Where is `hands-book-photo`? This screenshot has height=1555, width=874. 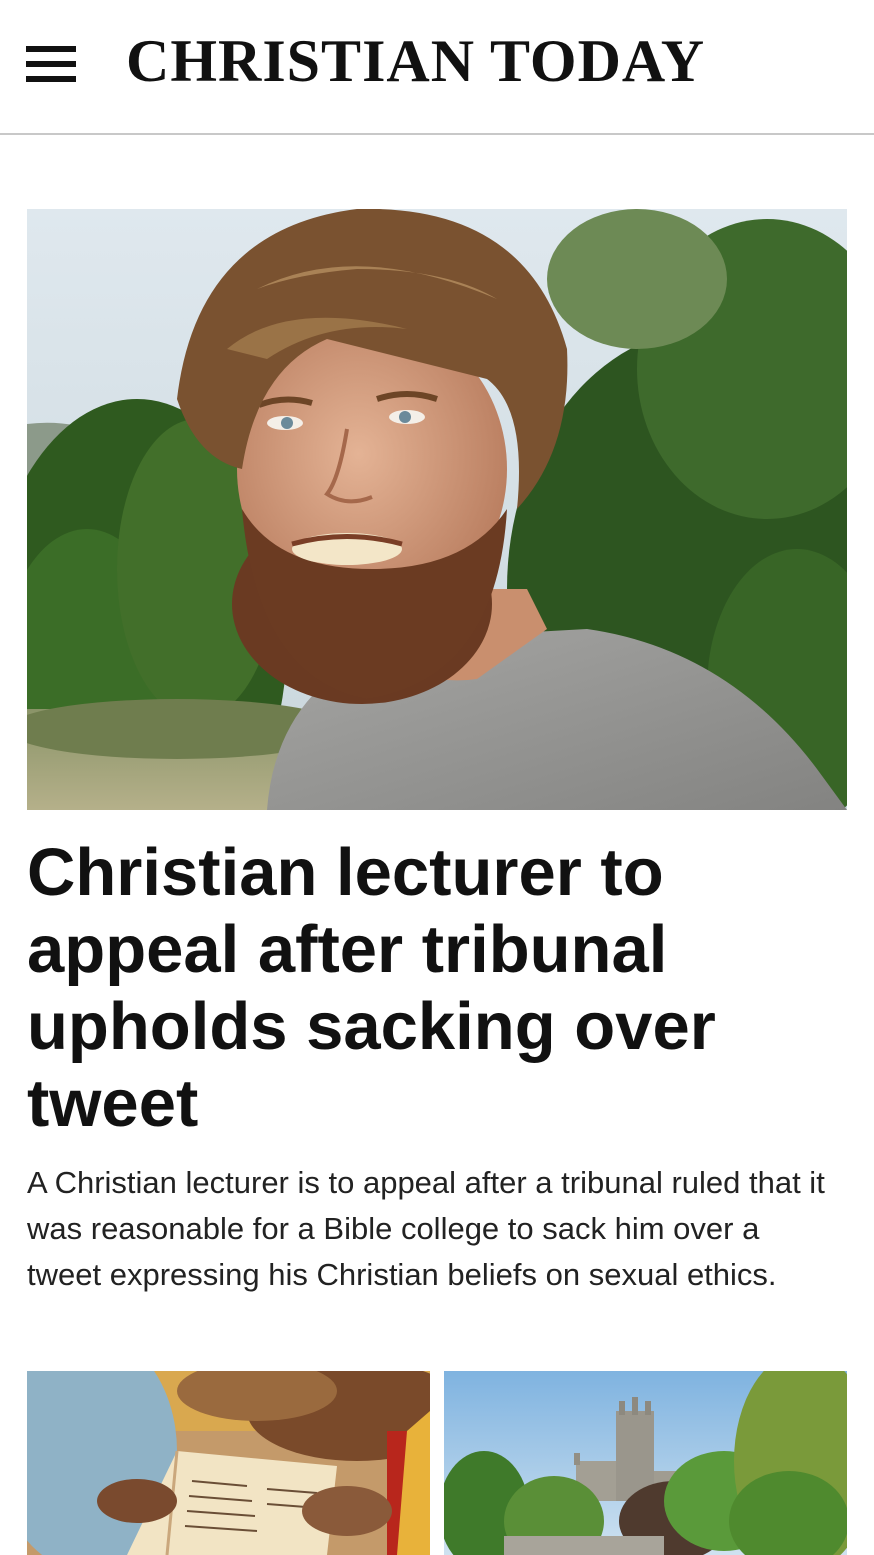 hands-book-photo is located at coordinates (228, 1463).